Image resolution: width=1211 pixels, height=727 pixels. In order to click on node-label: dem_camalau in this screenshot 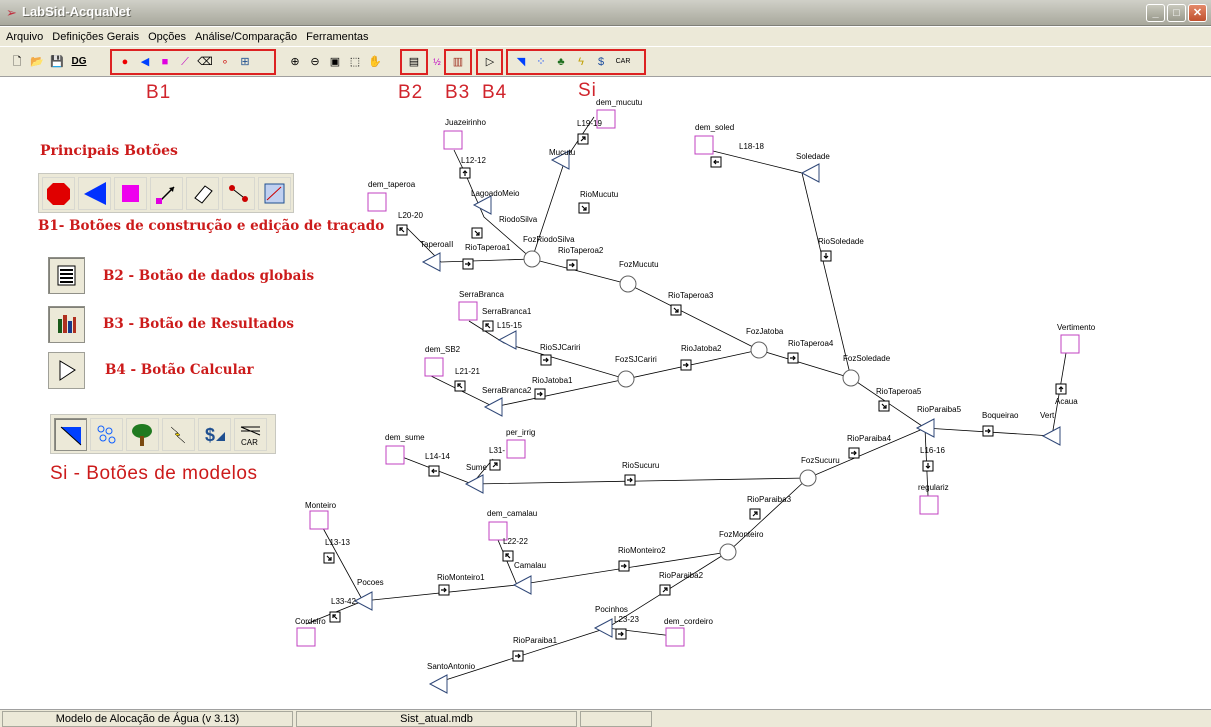, I will do `click(512, 513)`.